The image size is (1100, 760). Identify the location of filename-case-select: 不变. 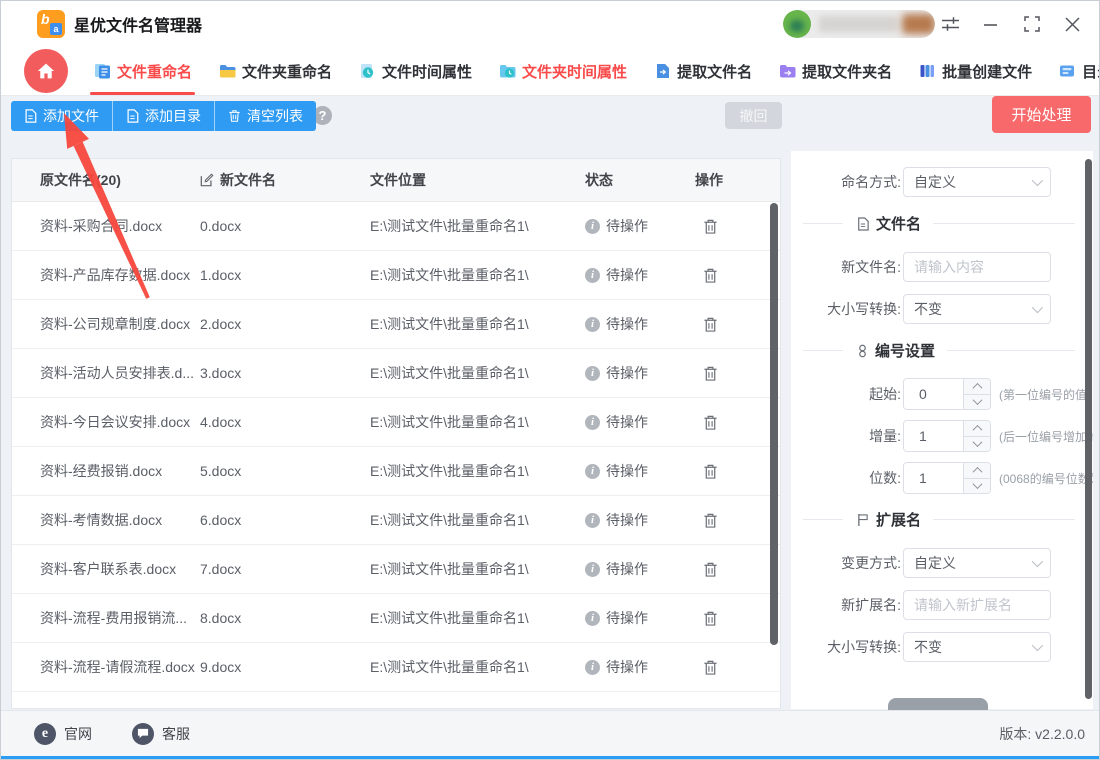
(977, 309).